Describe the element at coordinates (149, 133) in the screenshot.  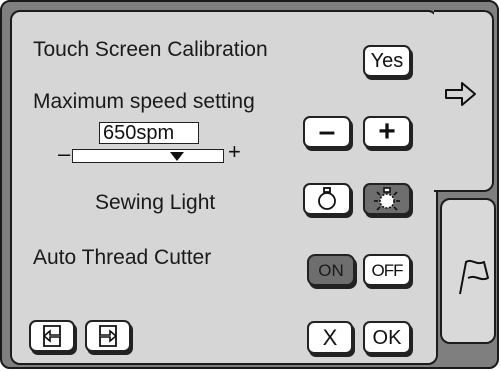
I see `speed-value-display: 650spm` at that location.